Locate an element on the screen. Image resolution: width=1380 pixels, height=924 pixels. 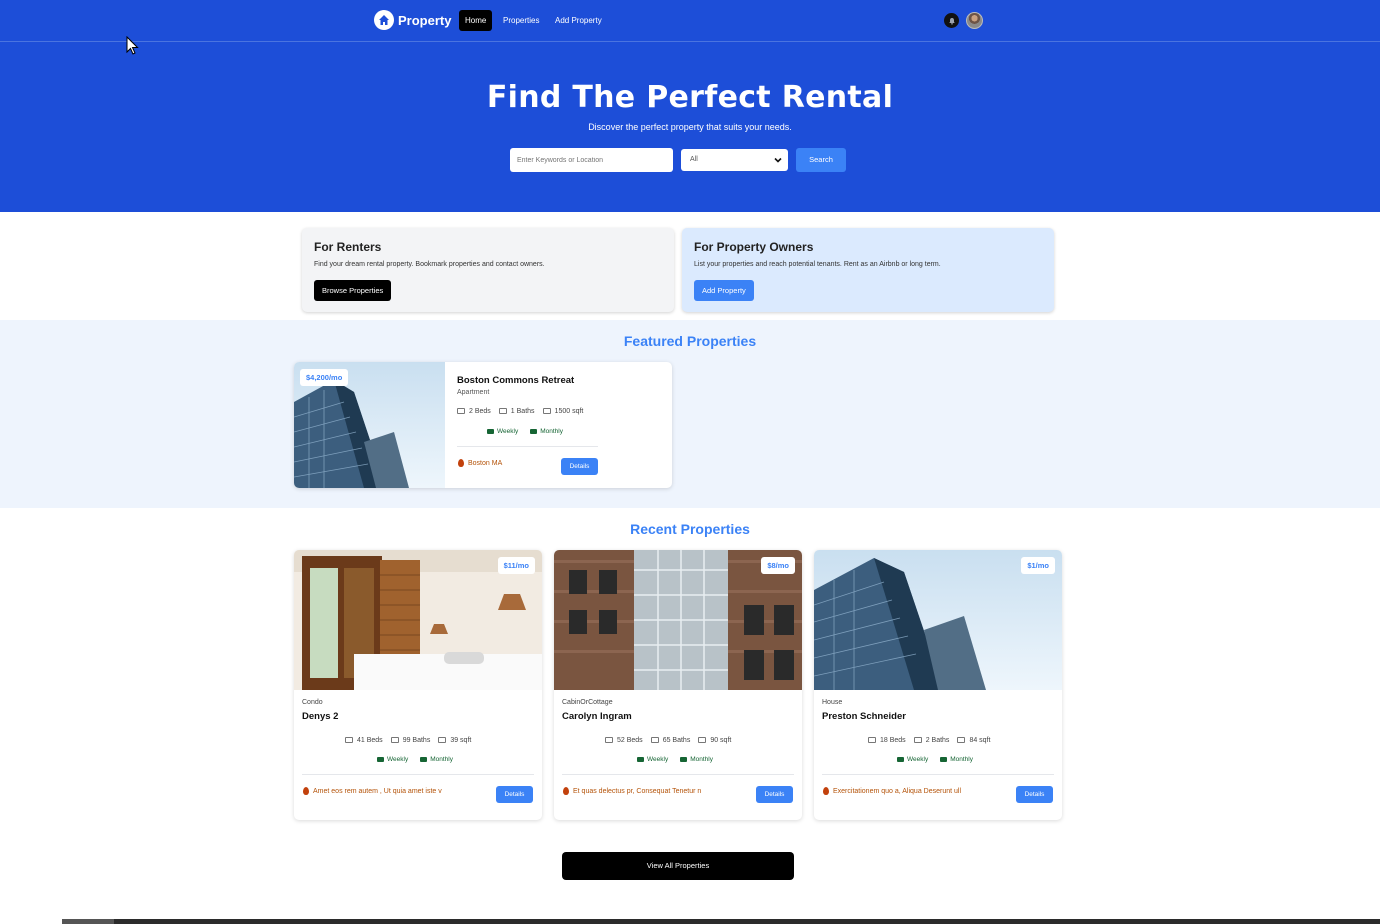
property-name: Carolyn Ingram is located at coordinates (597, 716).